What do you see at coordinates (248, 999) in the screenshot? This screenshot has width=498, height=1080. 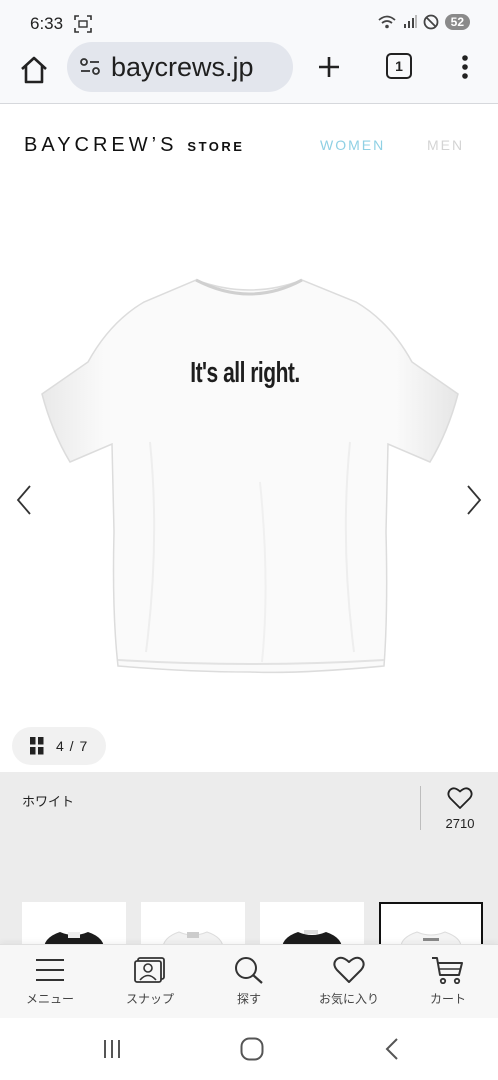 I see `nav-label: 探す` at bounding box center [248, 999].